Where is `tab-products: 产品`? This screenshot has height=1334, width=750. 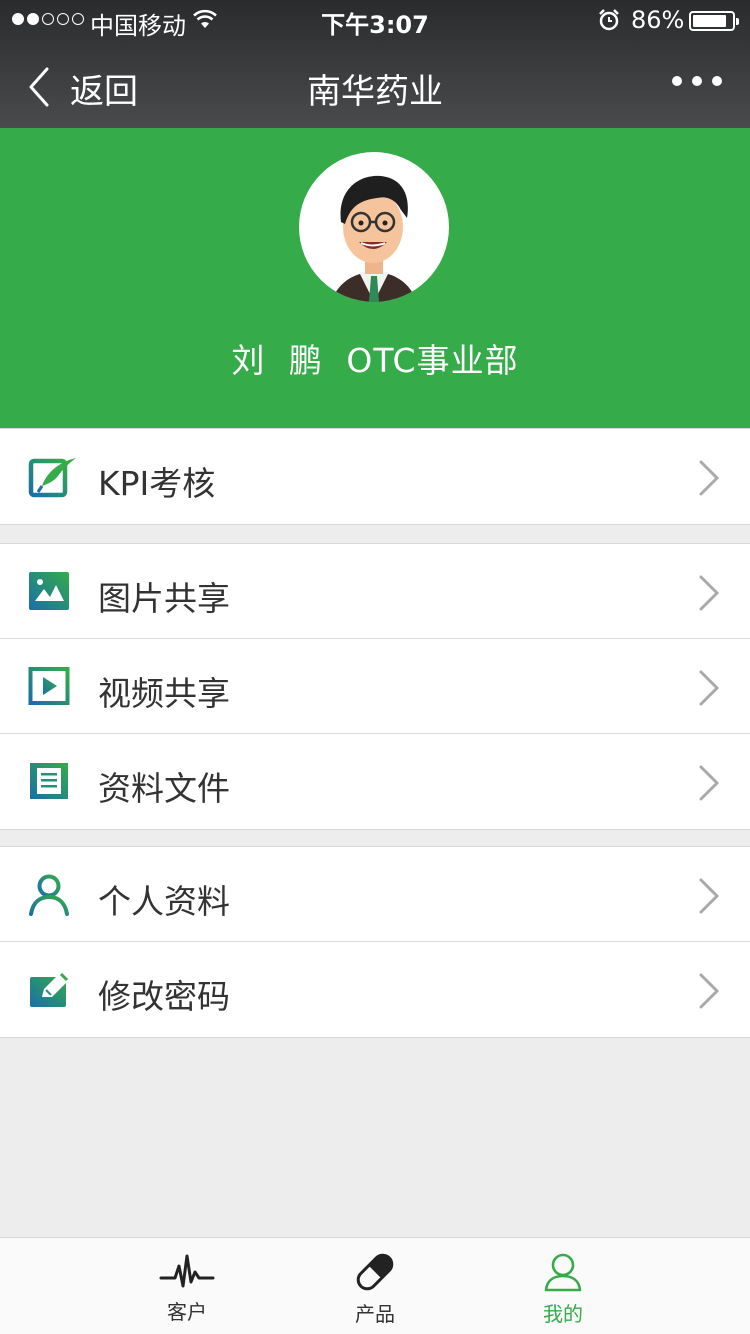 tab-products: 产品 is located at coordinates (375, 1289).